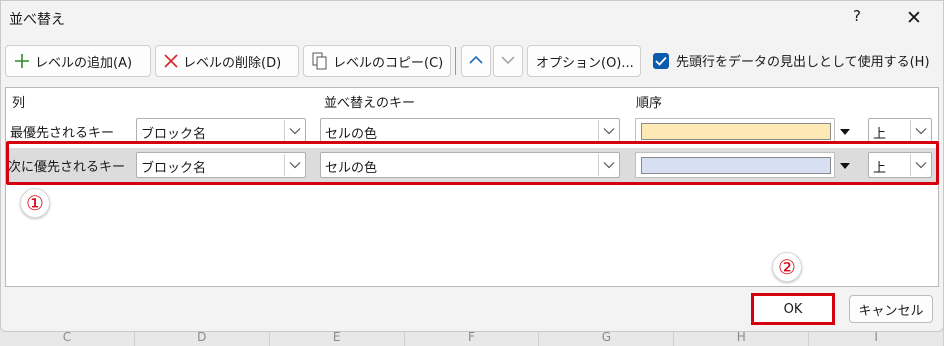 The width and height of the screenshot is (944, 346). Describe the element at coordinates (787, 267) in the screenshot. I see `annotation-marker-2: ②` at that location.